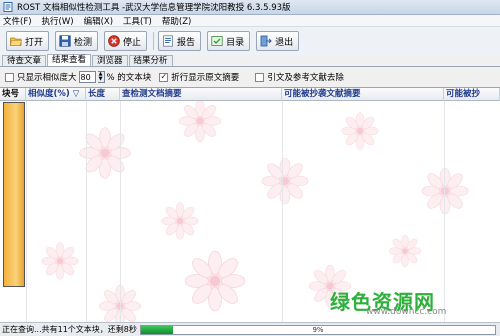  What do you see at coordinates (154, 8) in the screenshot?
I see `window-title: ROST 文档相似性检测工具 -武汉大学信息管理学院沈阳教授 6.3.5.93版` at bounding box center [154, 8].